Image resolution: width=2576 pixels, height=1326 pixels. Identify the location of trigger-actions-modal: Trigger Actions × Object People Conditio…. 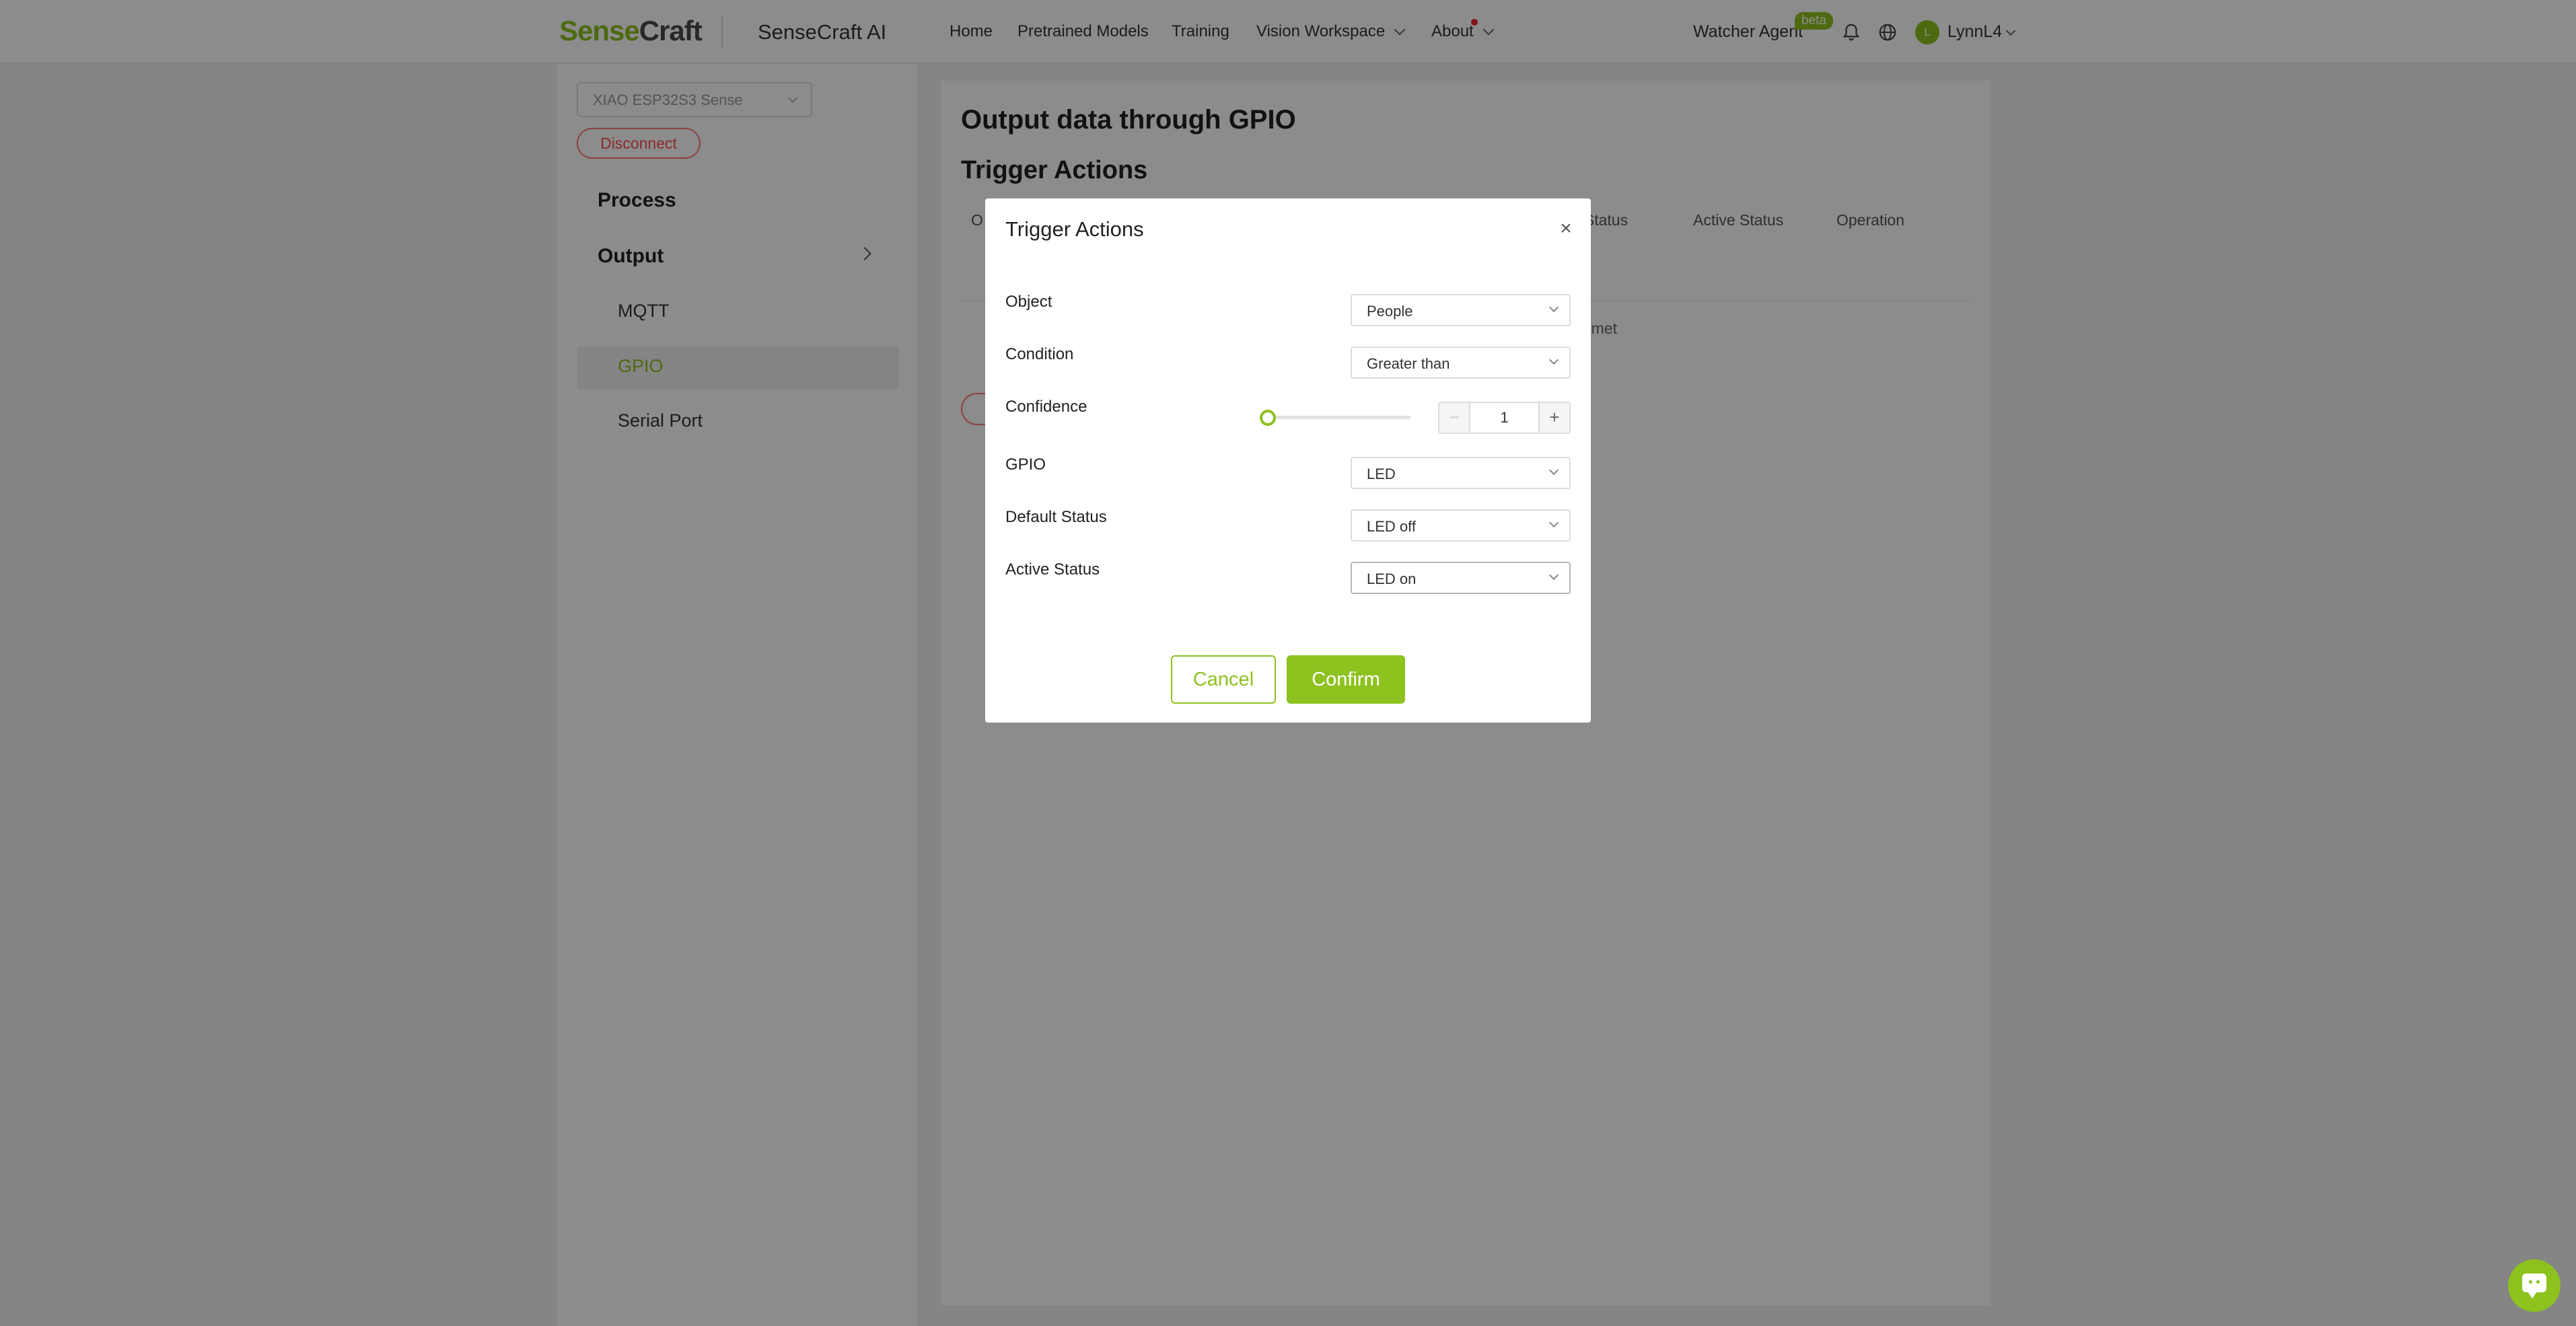
(1288, 460).